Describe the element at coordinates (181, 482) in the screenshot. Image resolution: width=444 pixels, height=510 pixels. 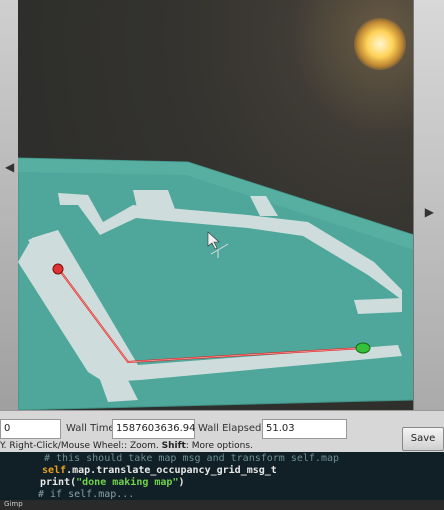
I see `print-close: )` at that location.